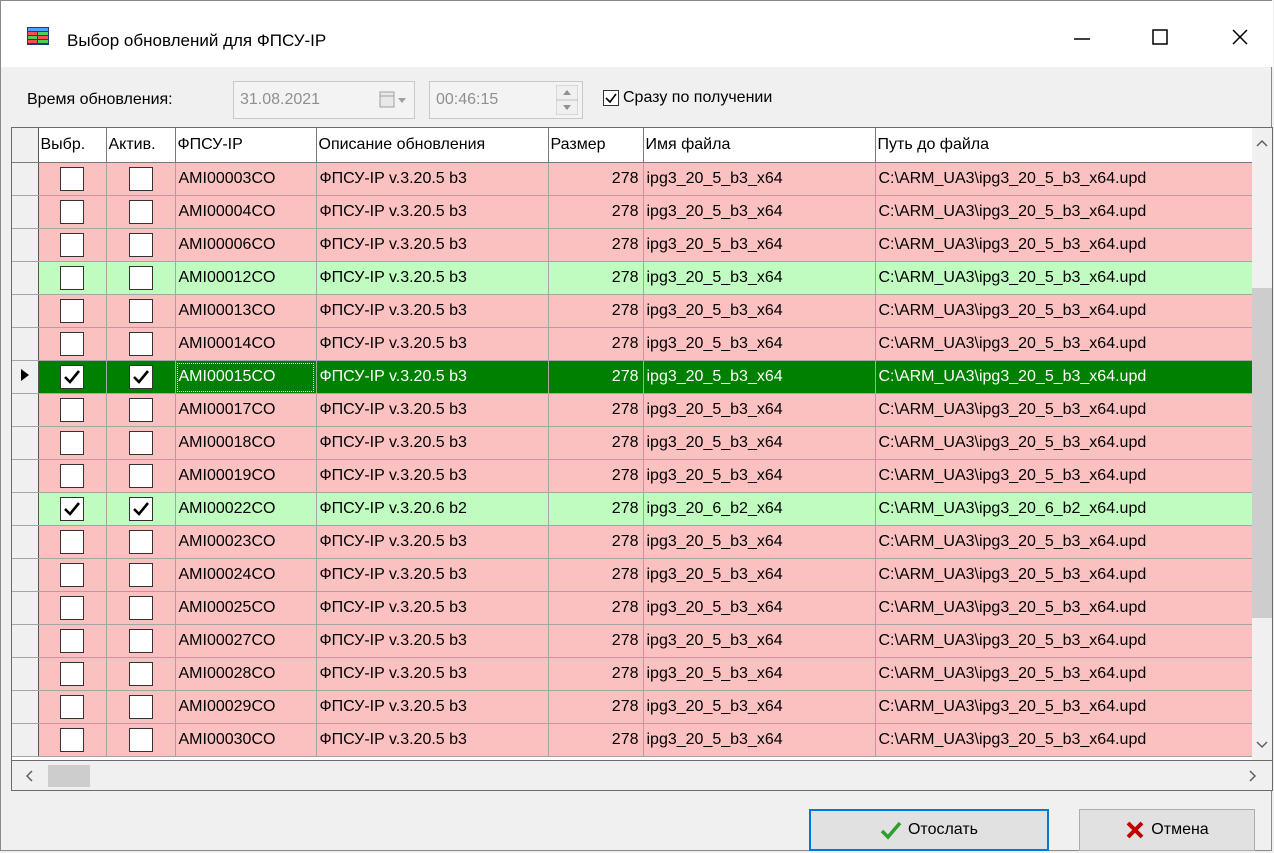 This screenshot has width=1274, height=853. Describe the element at coordinates (246, 344) in the screenshot. I see `device-cell: AMI00014CO` at that location.